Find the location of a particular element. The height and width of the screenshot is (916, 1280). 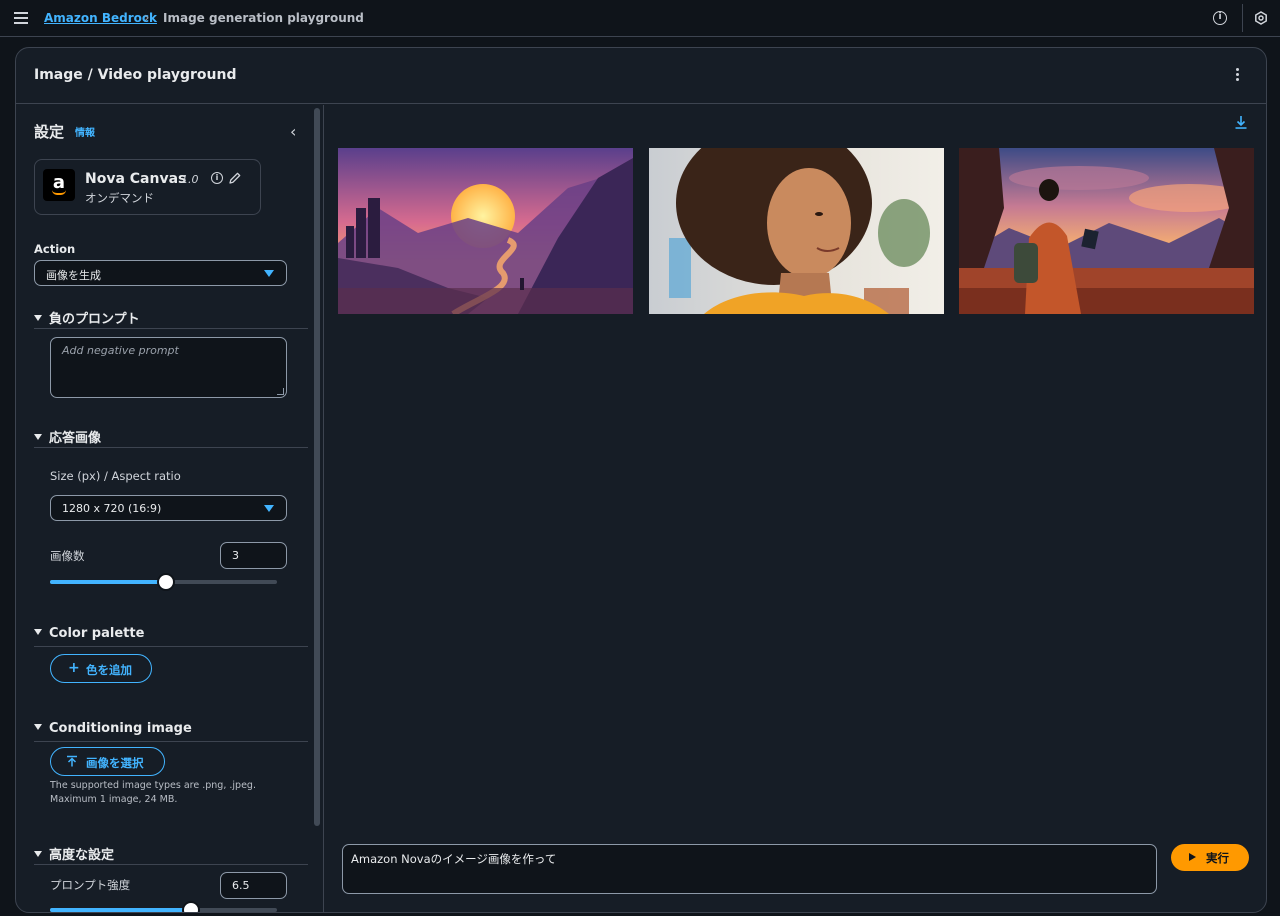

select-image-label: 画像を選択 is located at coordinates (115, 763).